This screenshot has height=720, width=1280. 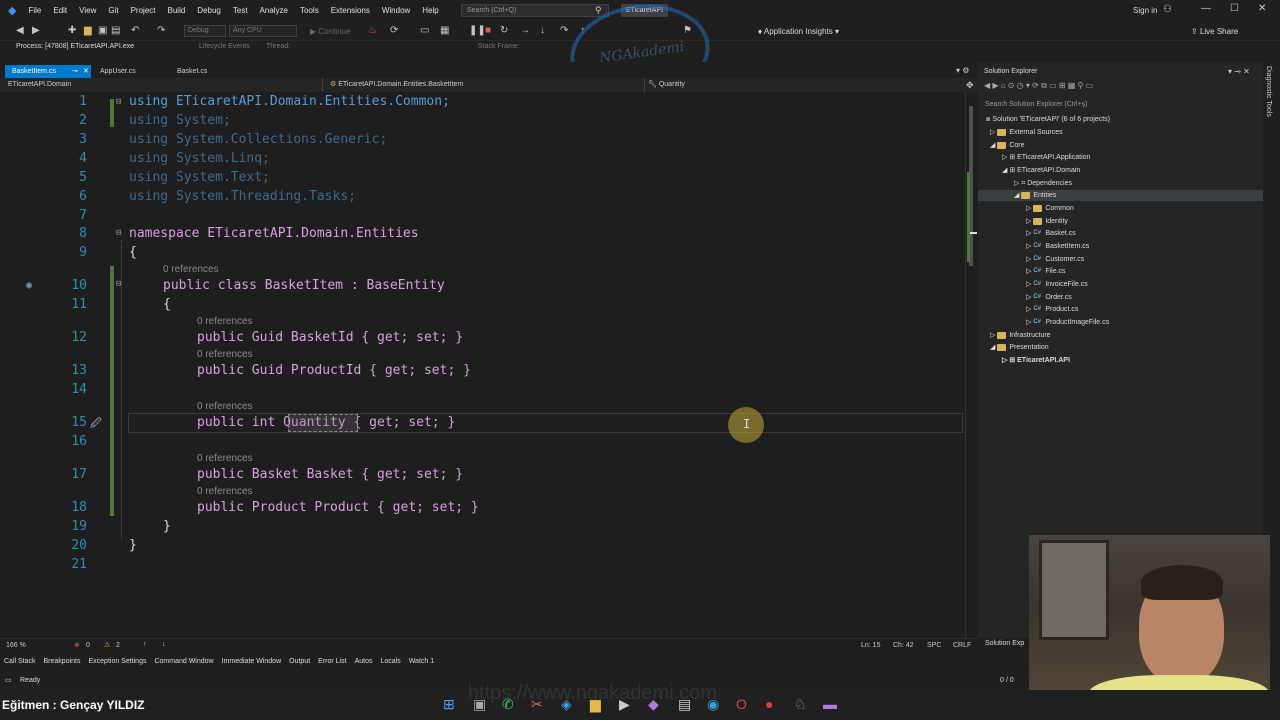 What do you see at coordinates (970, 85) in the screenshot?
I see `split-icon: ✥` at bounding box center [970, 85].